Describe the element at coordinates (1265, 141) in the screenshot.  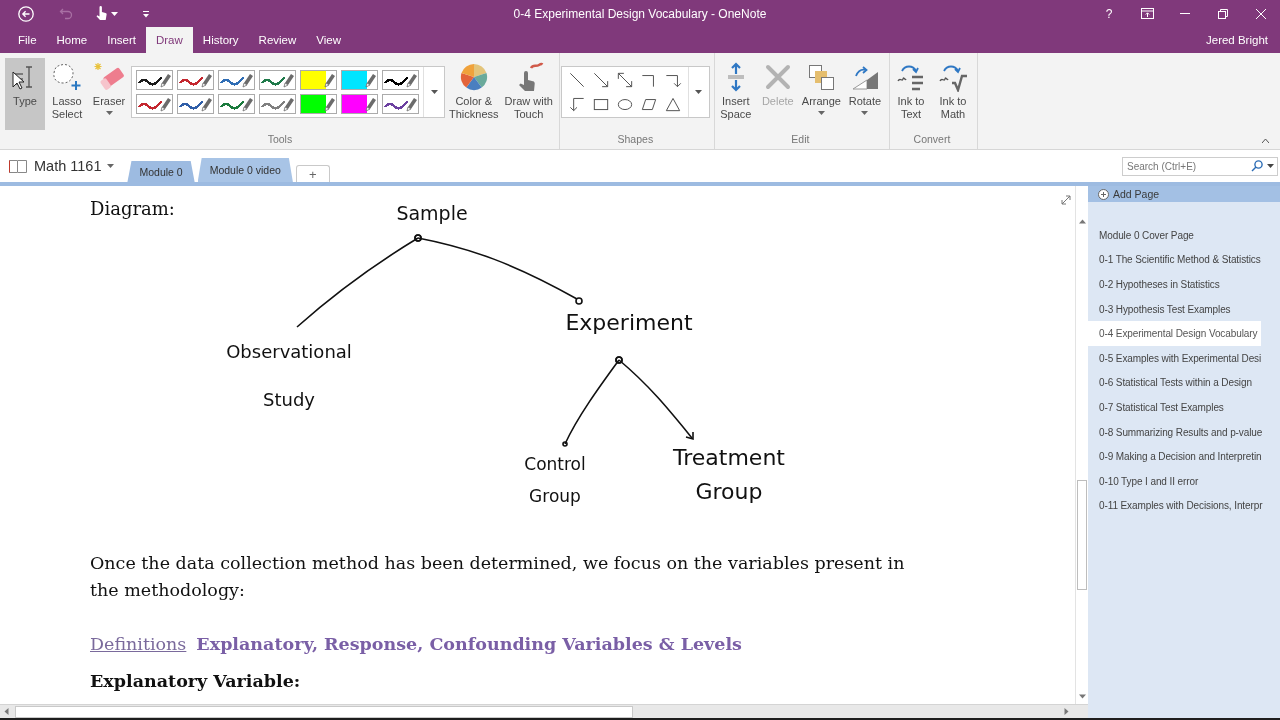
I see `collapse-ribbon-icon` at that location.